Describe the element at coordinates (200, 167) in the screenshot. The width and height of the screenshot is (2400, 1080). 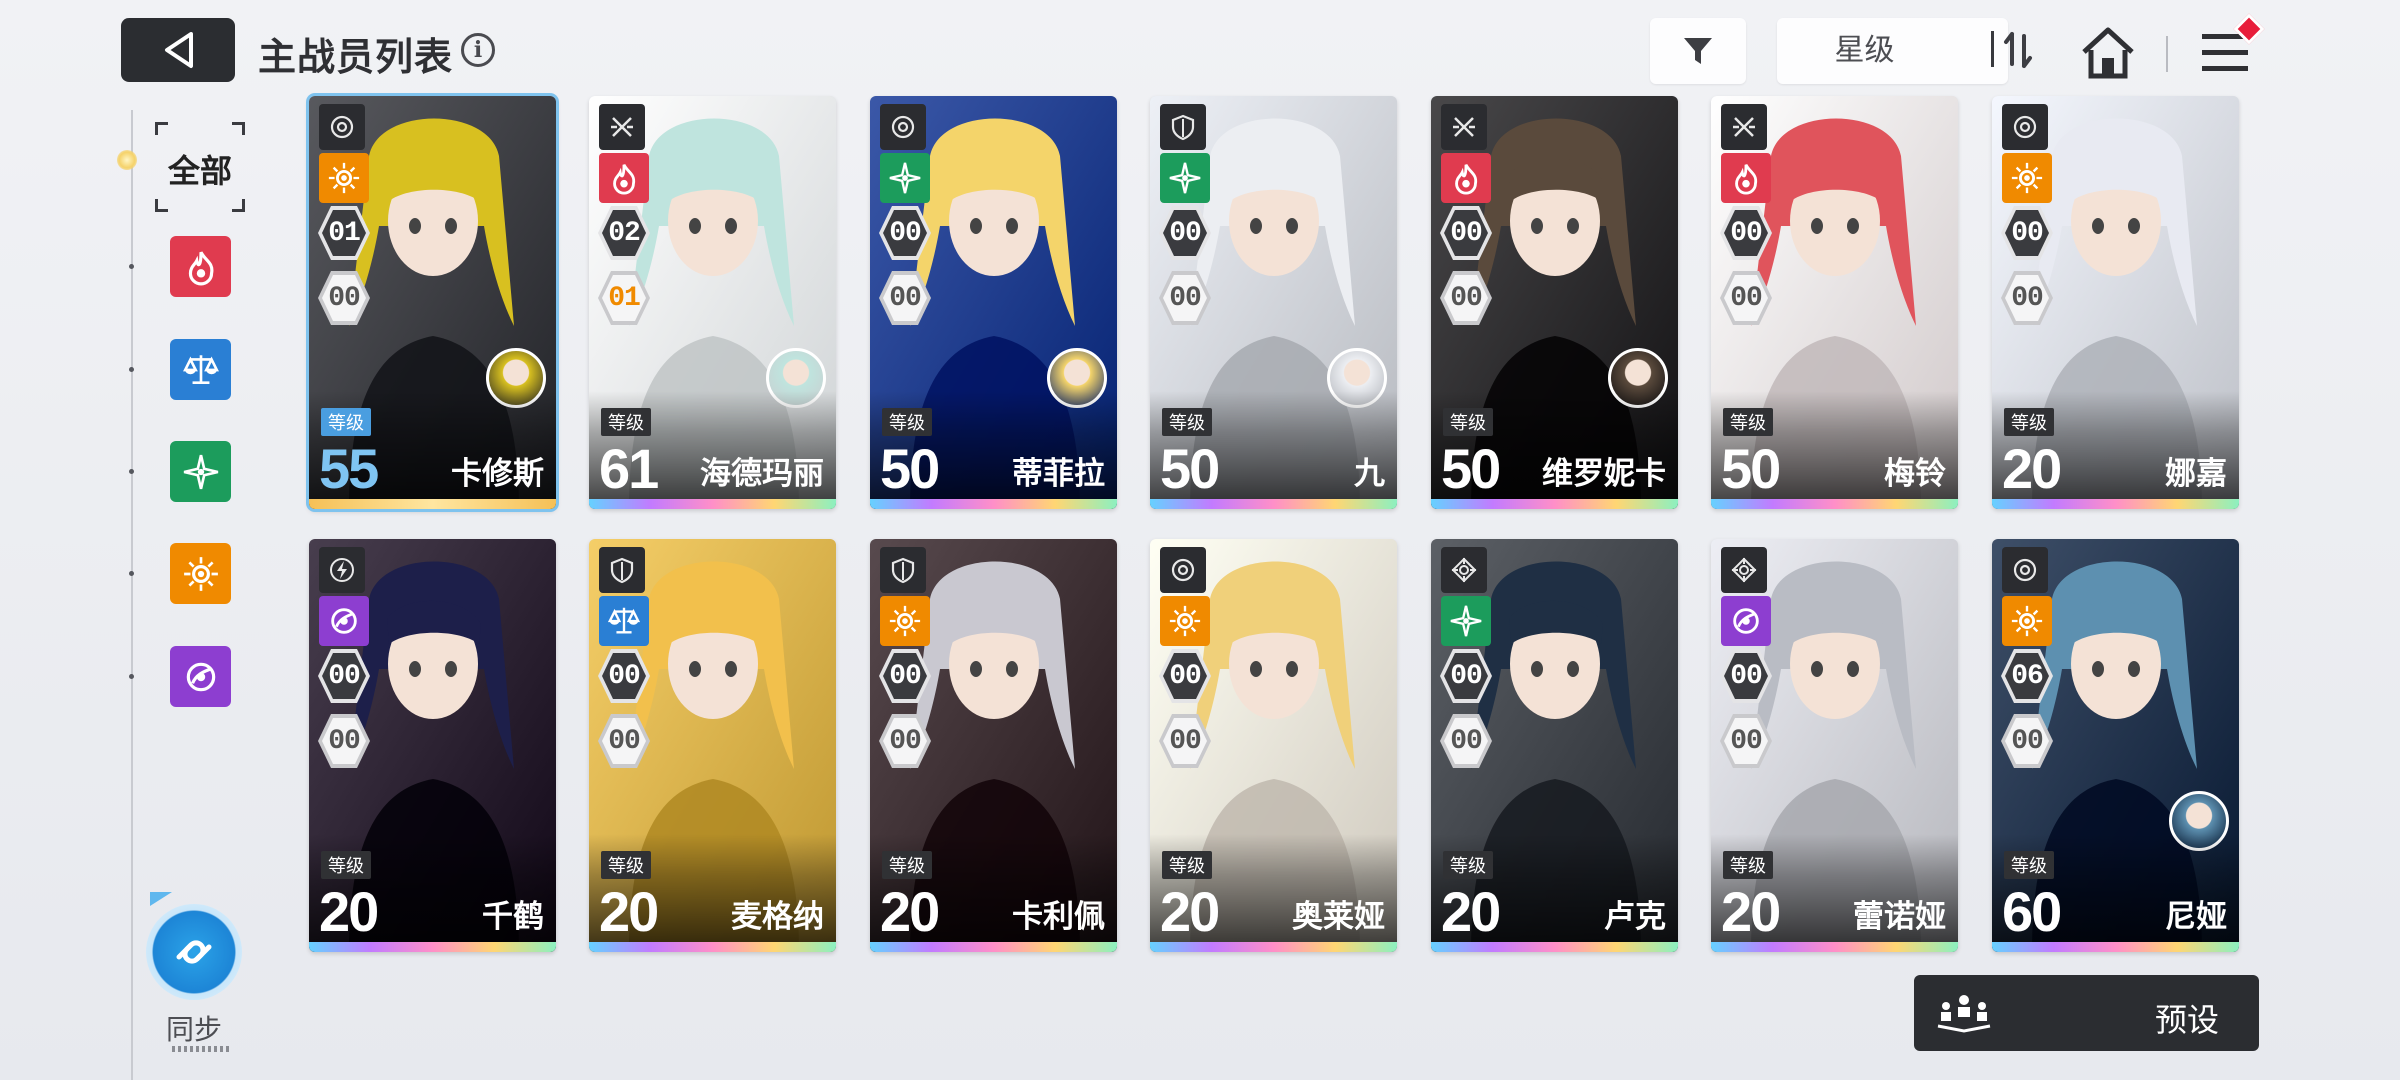
I see `filter-all: 全部` at that location.